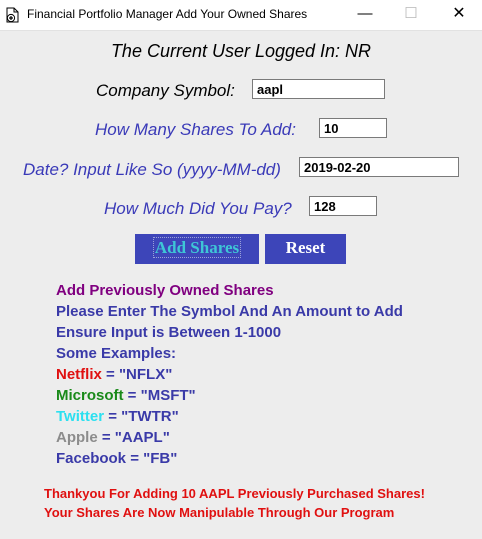 The width and height of the screenshot is (482, 539). What do you see at coordinates (77, 437) in the screenshot?
I see `example-name: Apple` at bounding box center [77, 437].